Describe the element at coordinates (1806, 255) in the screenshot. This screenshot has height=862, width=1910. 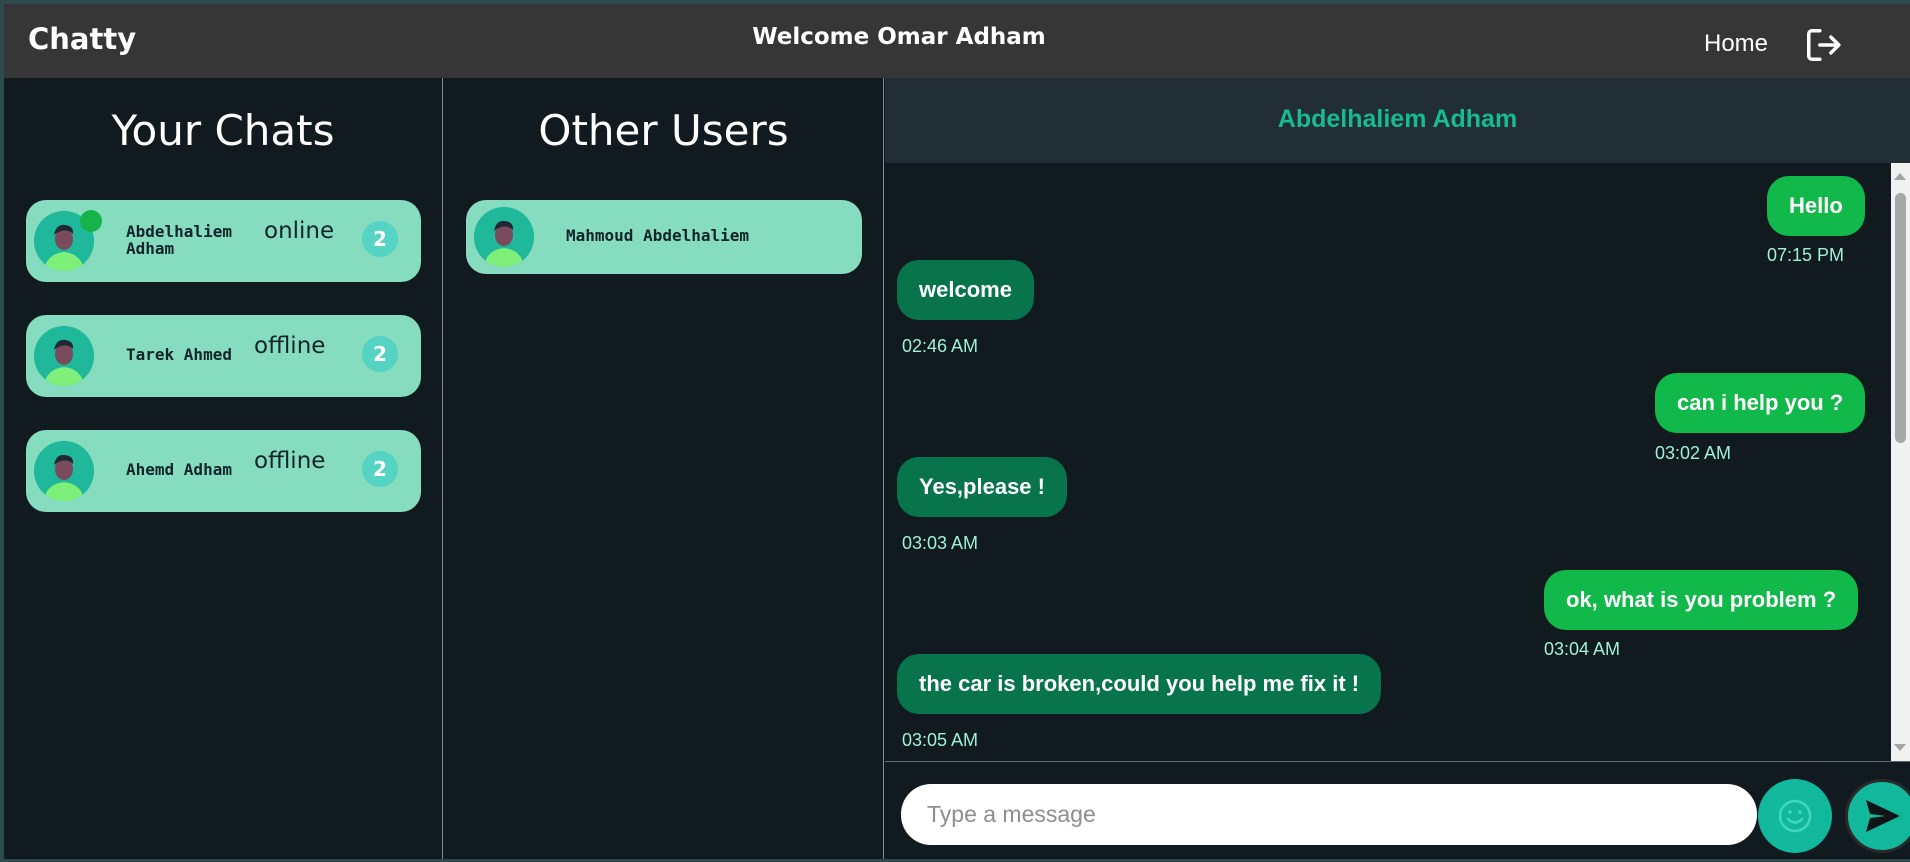
I see `message-time: 07:15 PM` at that location.